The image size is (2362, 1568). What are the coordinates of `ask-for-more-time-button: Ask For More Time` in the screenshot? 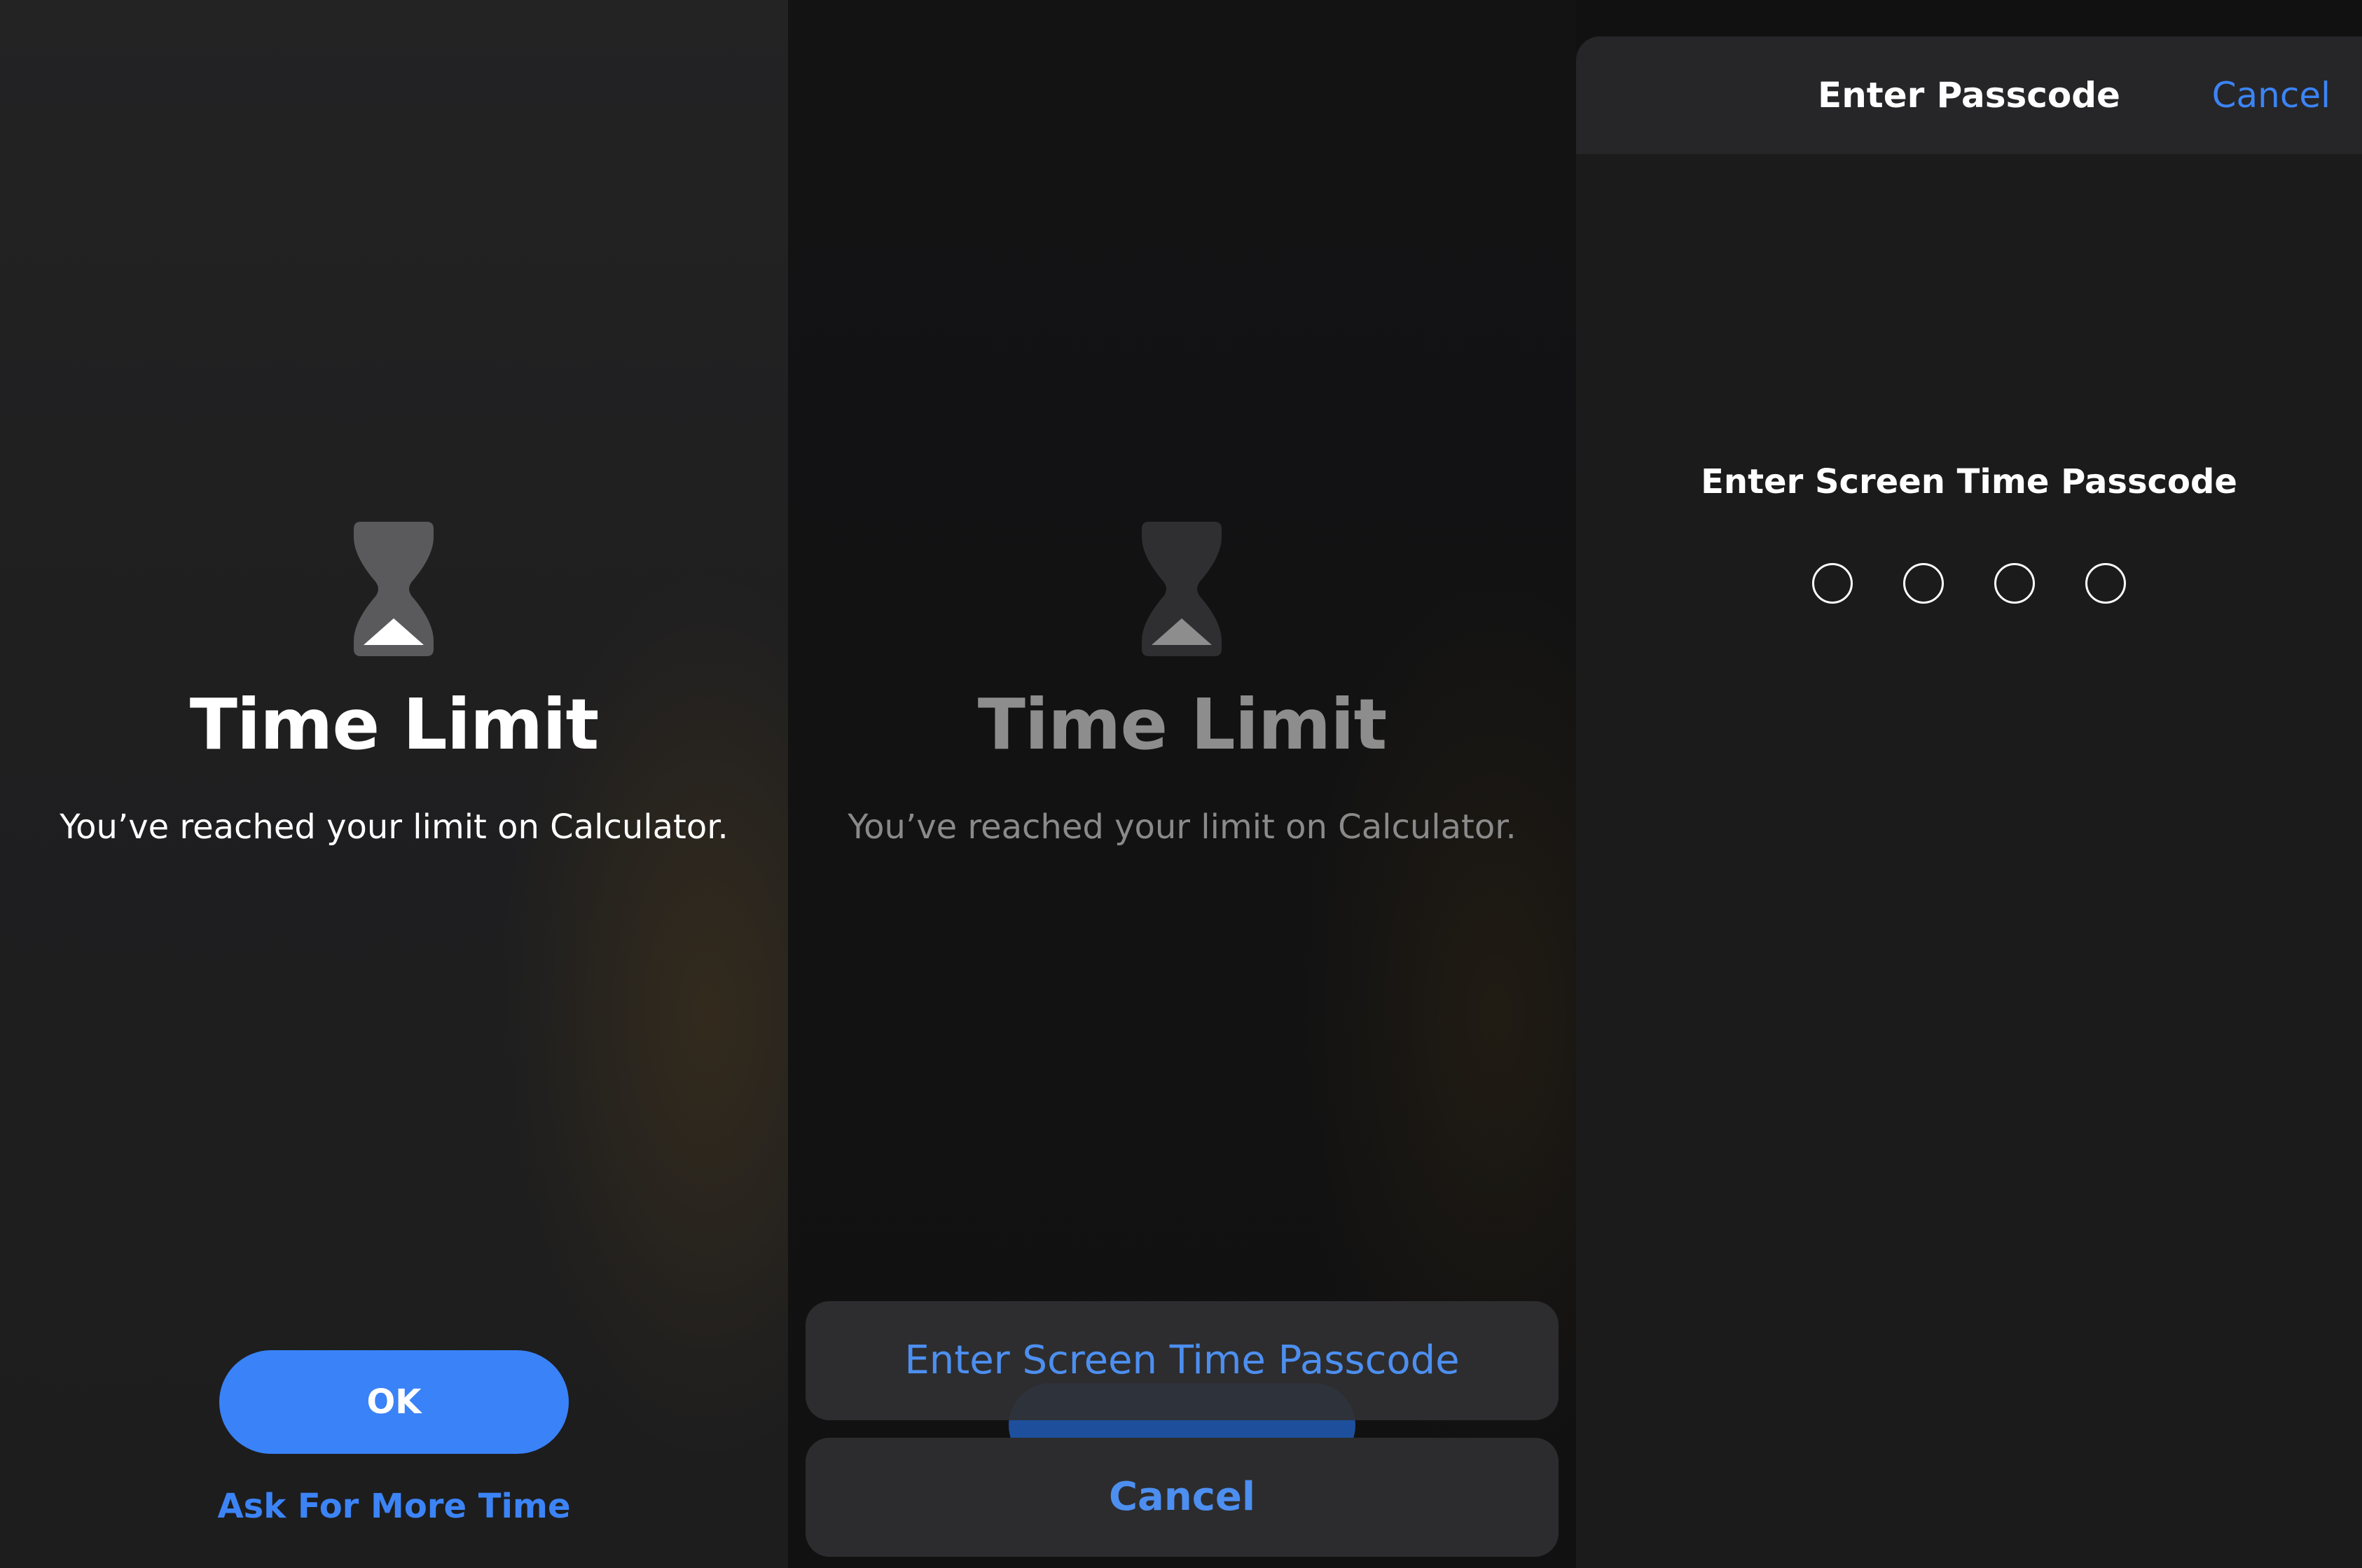 It's located at (394, 1506).